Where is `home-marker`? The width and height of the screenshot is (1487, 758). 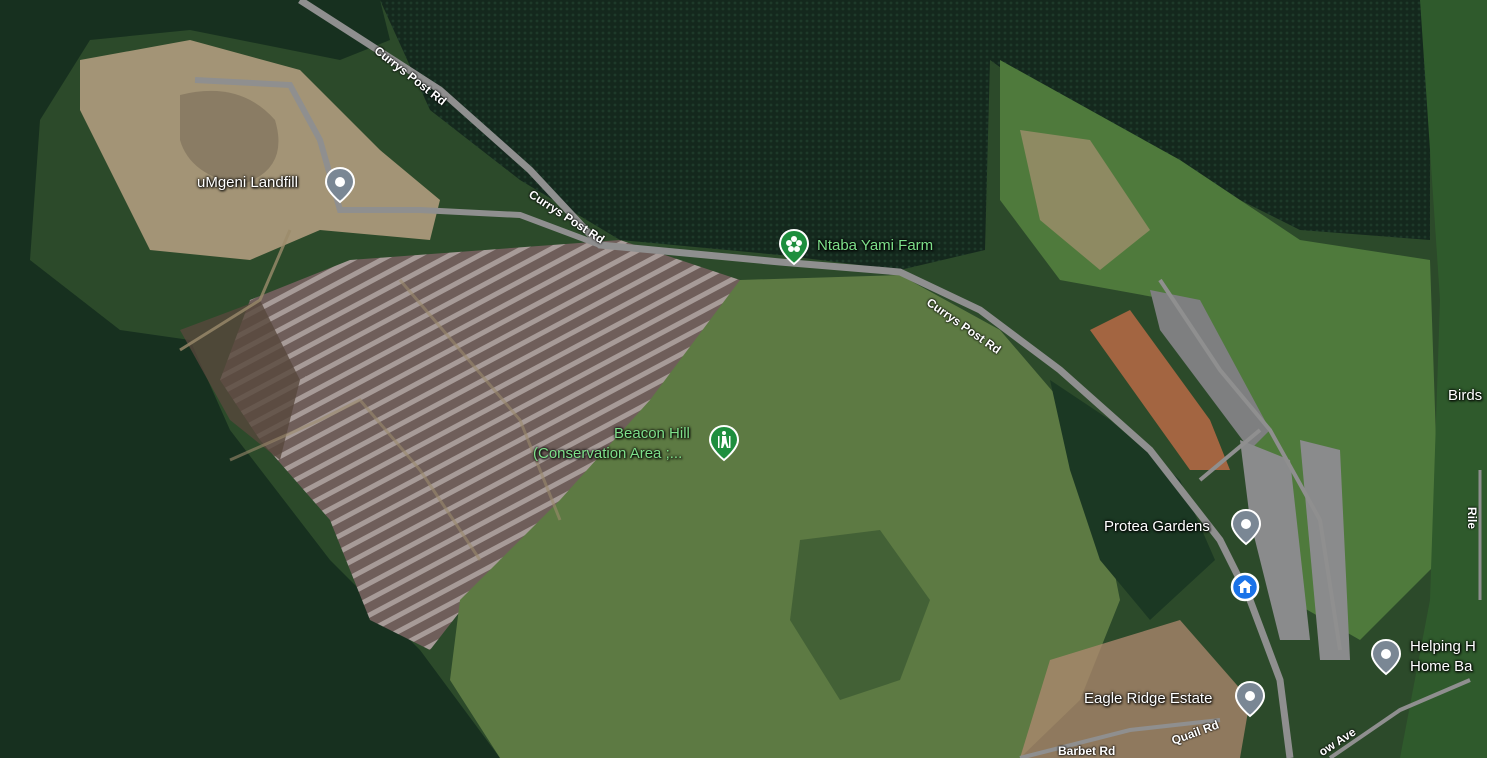
home-marker is located at coordinates (1245, 587).